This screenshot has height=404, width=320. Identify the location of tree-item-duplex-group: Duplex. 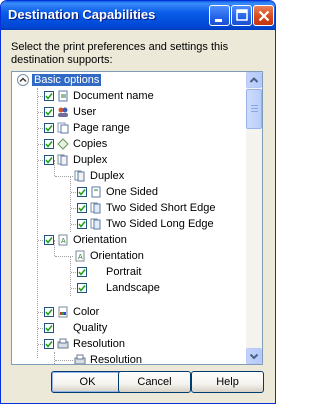
(129, 176).